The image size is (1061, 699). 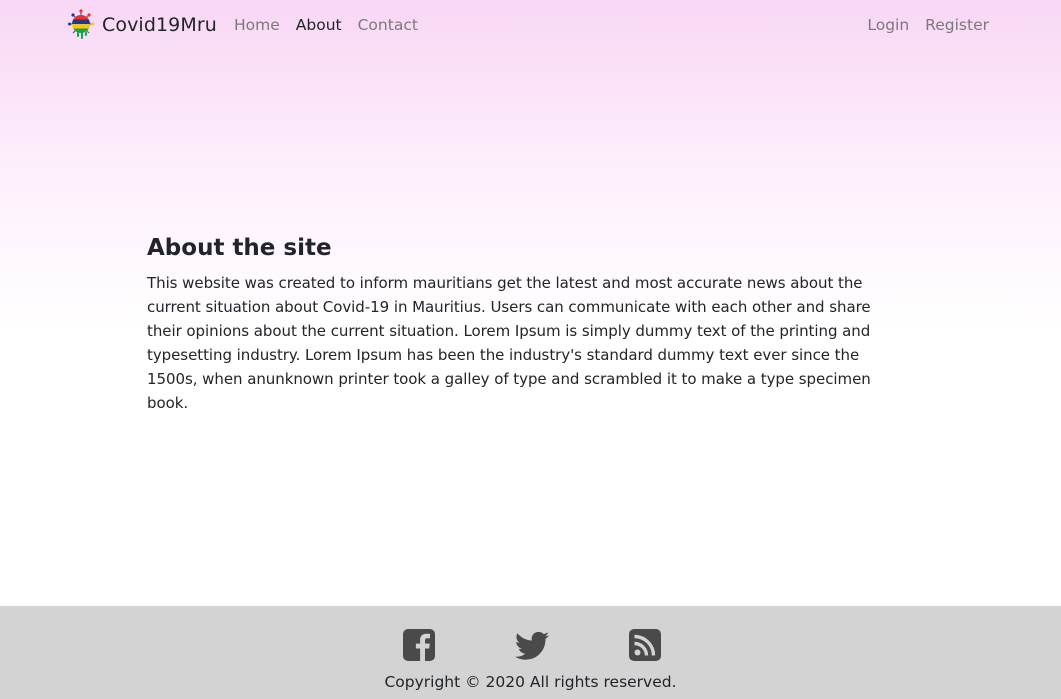 What do you see at coordinates (159, 25) in the screenshot?
I see `brand-name: Covid19Mru` at bounding box center [159, 25].